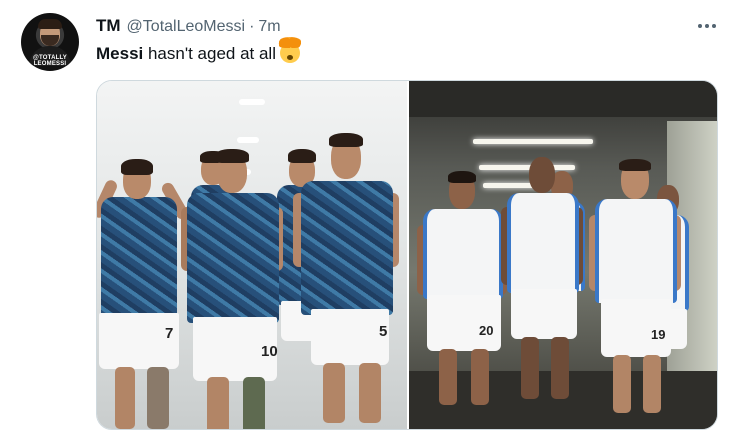 The image size is (740, 436). What do you see at coordinates (169, 333) in the screenshot?
I see `jersey-number: 7` at bounding box center [169, 333].